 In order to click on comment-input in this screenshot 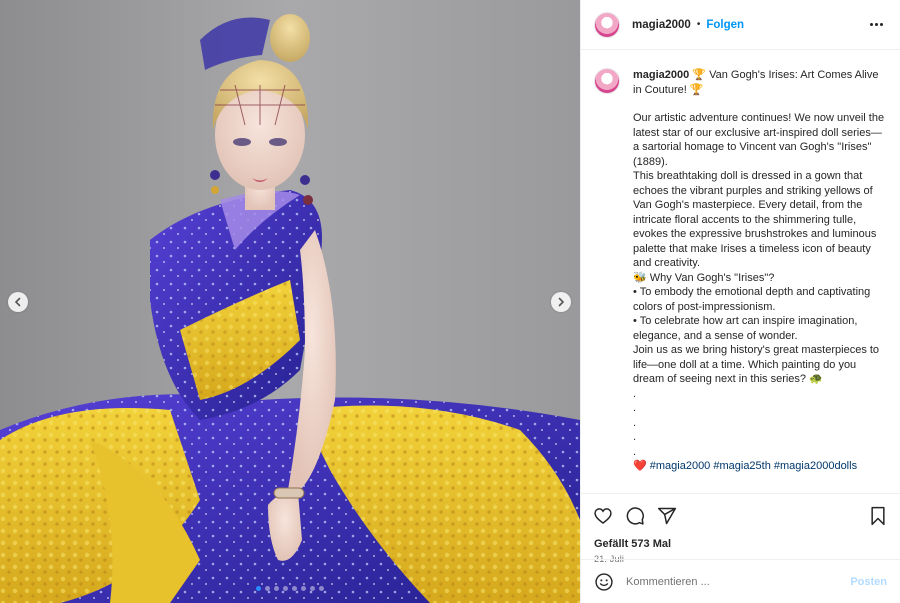, I will do `click(738, 581)`.